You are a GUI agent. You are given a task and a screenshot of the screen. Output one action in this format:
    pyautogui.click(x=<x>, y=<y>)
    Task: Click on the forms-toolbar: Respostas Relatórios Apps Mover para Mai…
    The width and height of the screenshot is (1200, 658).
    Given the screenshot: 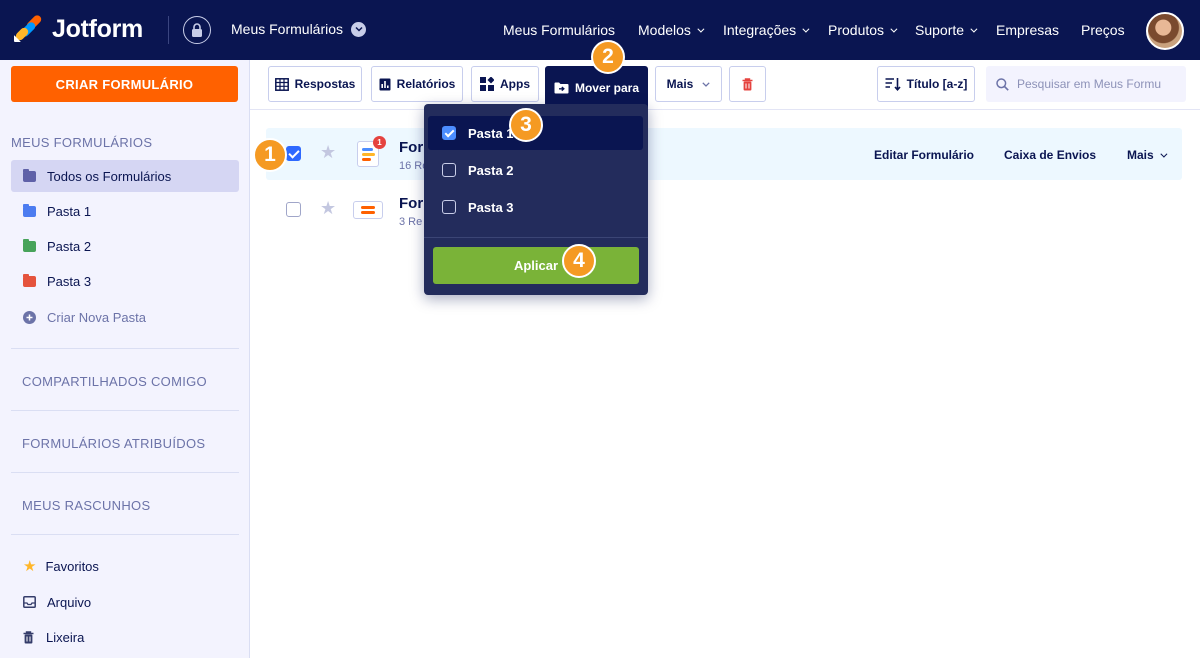 What is the action you would take?
    pyautogui.click(x=725, y=85)
    